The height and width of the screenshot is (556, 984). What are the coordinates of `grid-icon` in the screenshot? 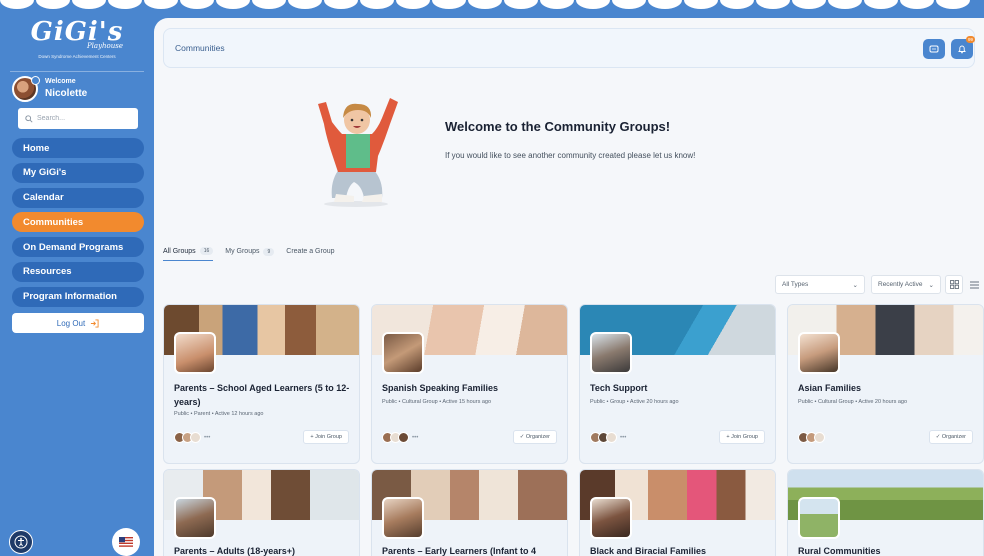 It's located at (954, 284).